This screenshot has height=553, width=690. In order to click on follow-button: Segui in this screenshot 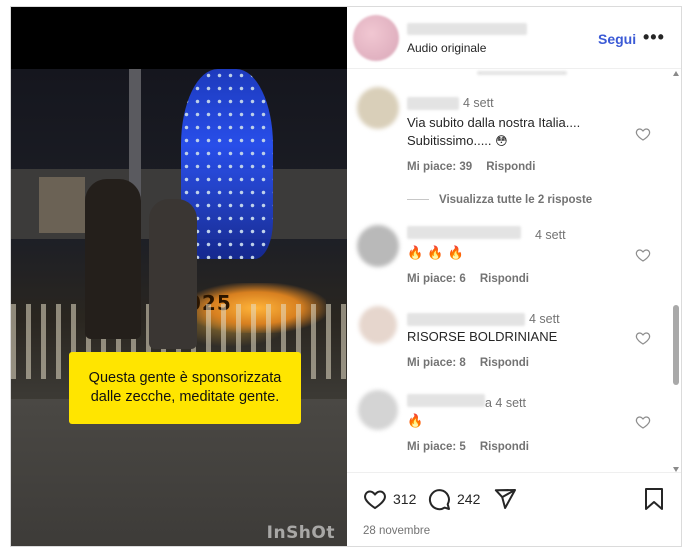, I will do `click(617, 39)`.